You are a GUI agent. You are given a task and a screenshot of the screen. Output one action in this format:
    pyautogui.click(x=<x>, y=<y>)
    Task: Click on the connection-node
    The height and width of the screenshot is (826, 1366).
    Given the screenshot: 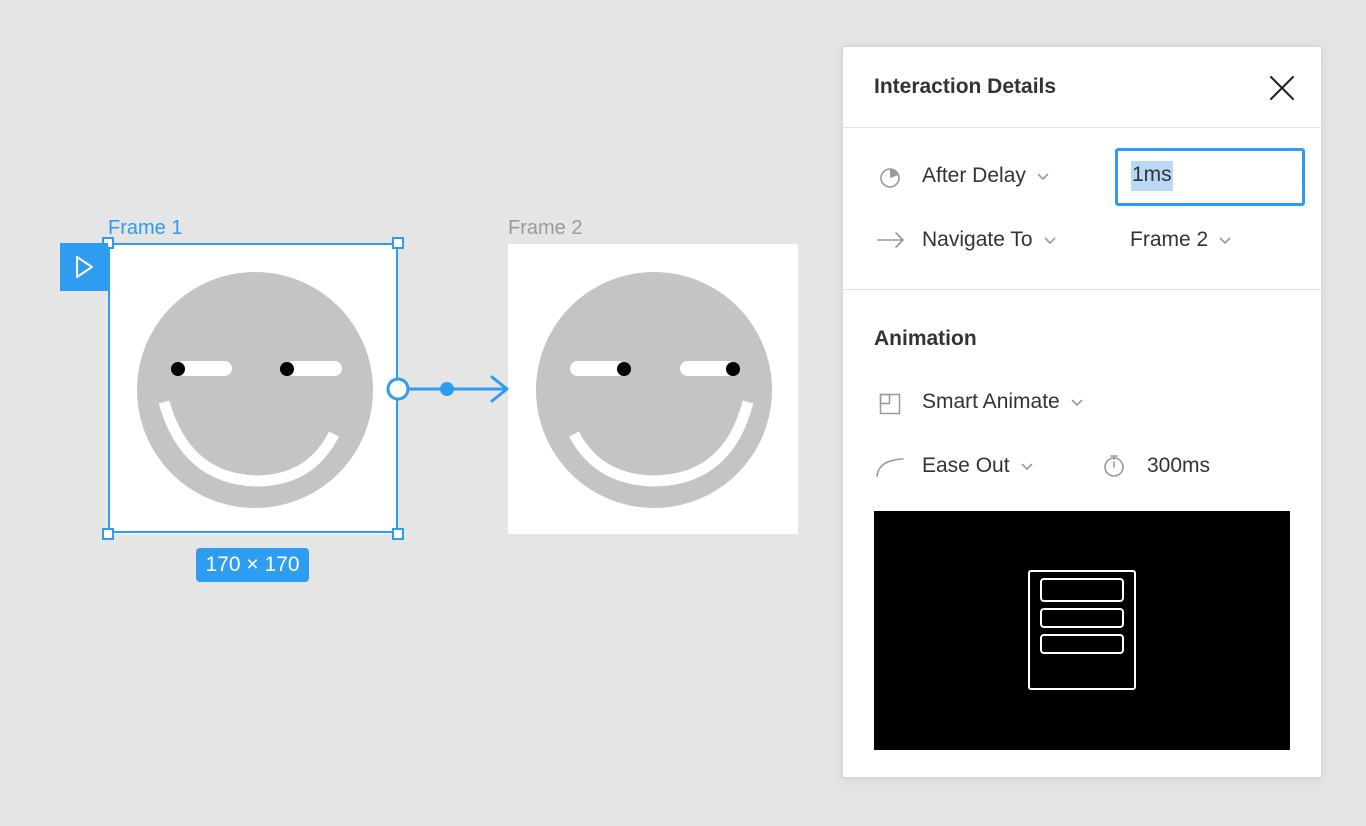 What is the action you would take?
    pyautogui.click(x=398, y=389)
    